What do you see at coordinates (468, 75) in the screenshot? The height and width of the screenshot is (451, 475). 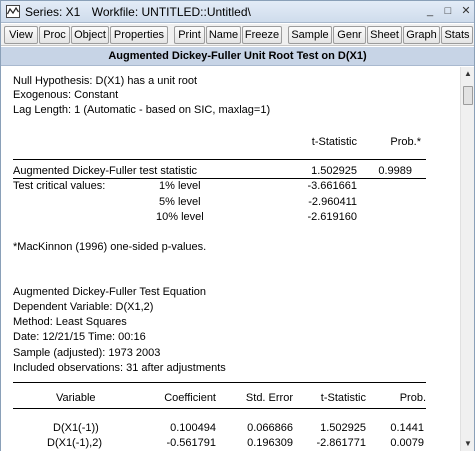 I see `scroll-up-arrow-icon: ▲` at bounding box center [468, 75].